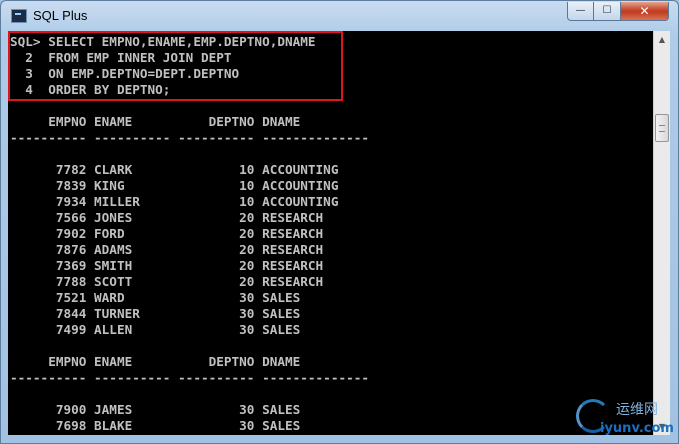 Image resolution: width=679 pixels, height=444 pixels. Describe the element at coordinates (167, 233) in the screenshot. I see `result-row: 7902 FORD 20 RESEARCH` at that location.